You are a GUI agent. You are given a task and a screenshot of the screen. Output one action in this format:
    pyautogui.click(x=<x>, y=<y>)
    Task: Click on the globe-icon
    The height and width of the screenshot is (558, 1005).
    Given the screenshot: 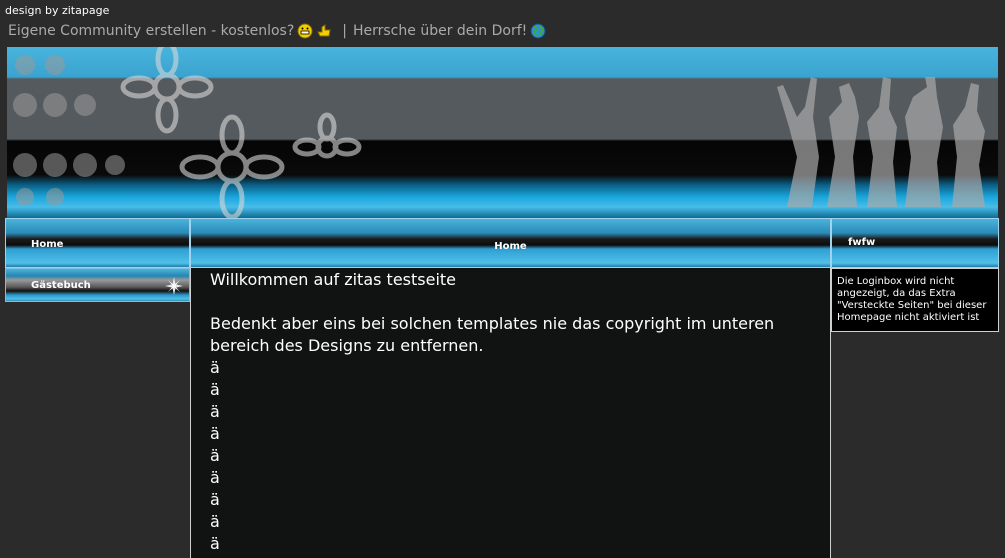 What is the action you would take?
    pyautogui.click(x=538, y=31)
    